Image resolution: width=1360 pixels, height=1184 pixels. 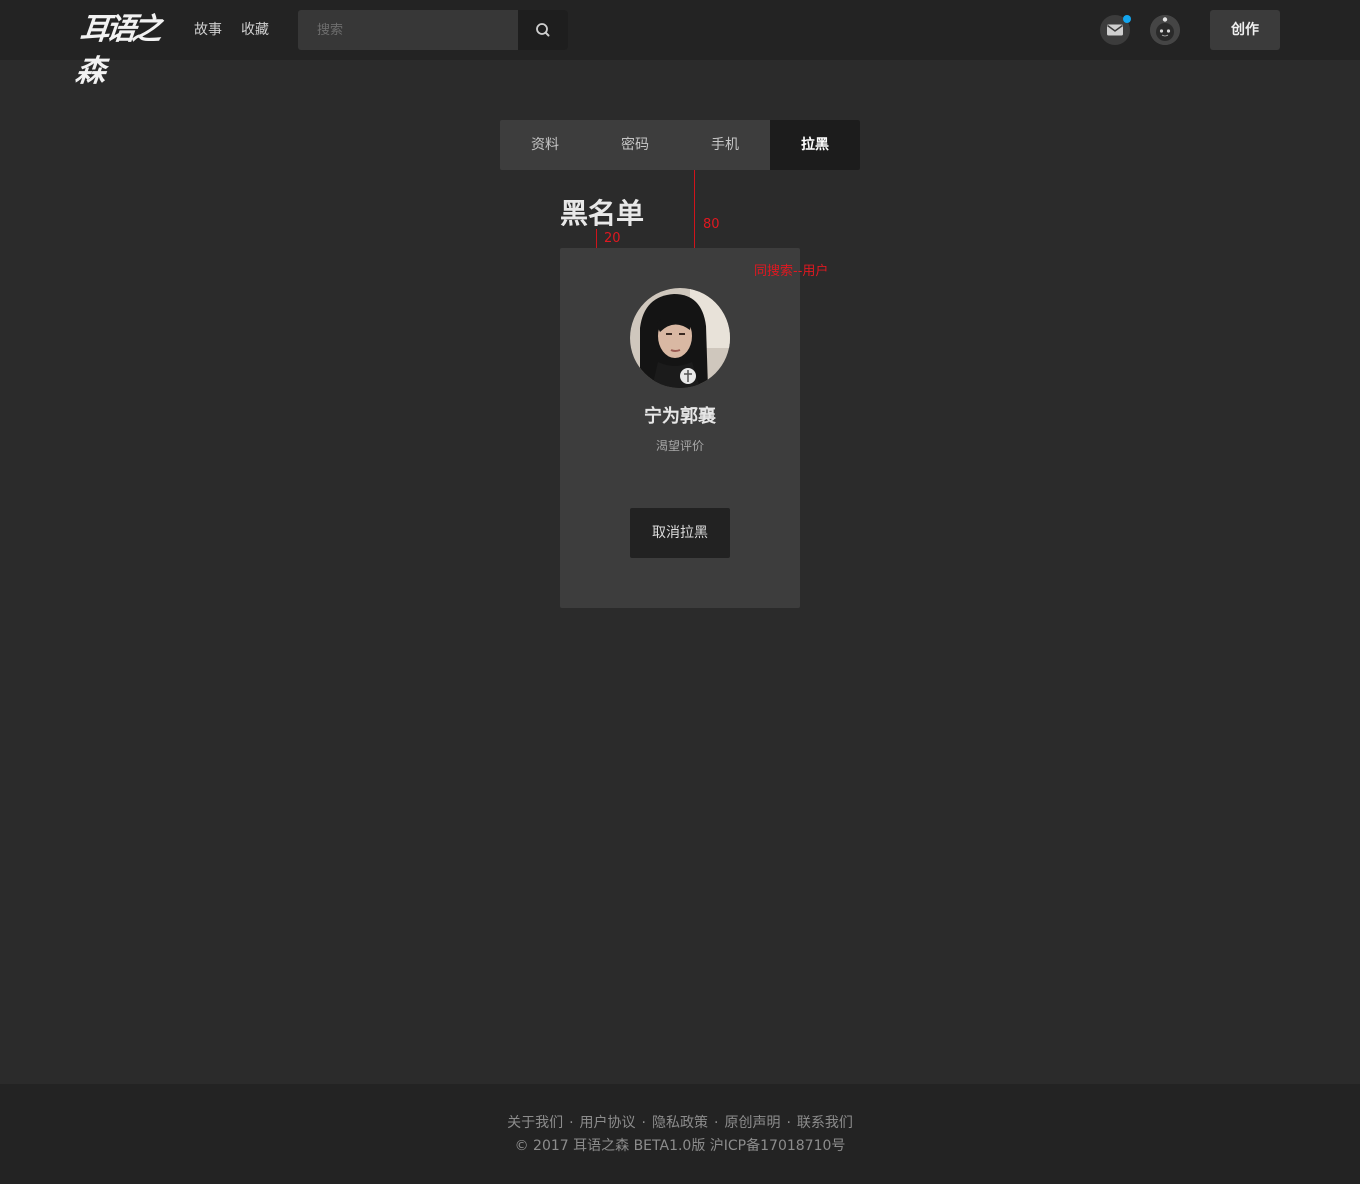 What do you see at coordinates (255, 30) in the screenshot?
I see `nav-favorites: 收藏` at bounding box center [255, 30].